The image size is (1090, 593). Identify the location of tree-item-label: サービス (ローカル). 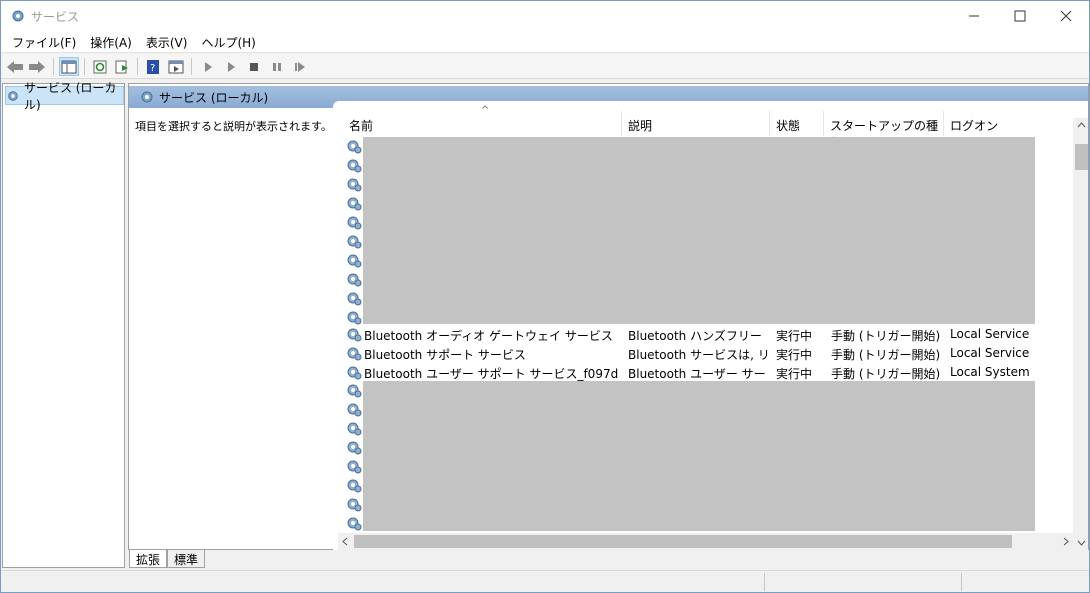
(70, 96).